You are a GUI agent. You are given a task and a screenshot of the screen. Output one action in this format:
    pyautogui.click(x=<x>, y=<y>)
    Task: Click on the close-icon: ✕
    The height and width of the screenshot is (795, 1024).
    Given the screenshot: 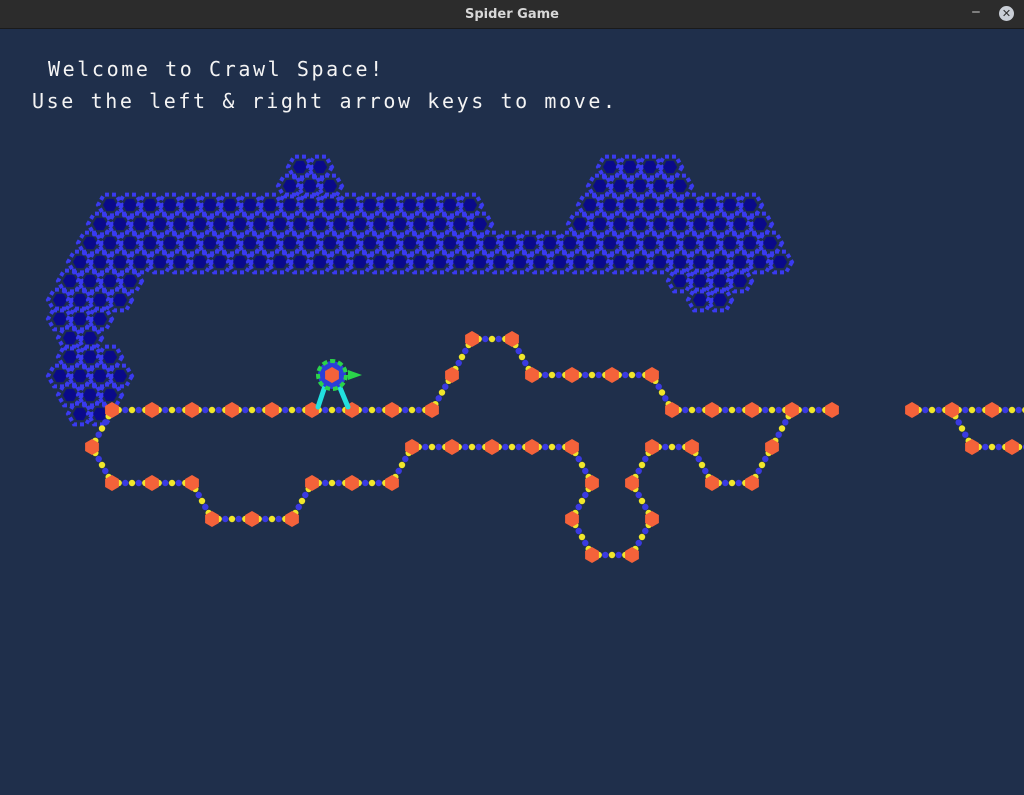 What is the action you would take?
    pyautogui.click(x=1006, y=13)
    